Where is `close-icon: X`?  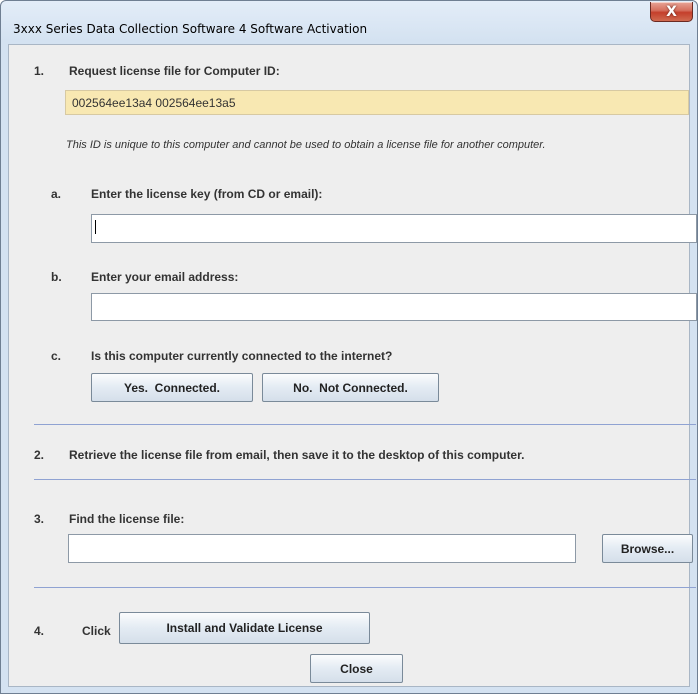 close-icon: X is located at coordinates (671, 11).